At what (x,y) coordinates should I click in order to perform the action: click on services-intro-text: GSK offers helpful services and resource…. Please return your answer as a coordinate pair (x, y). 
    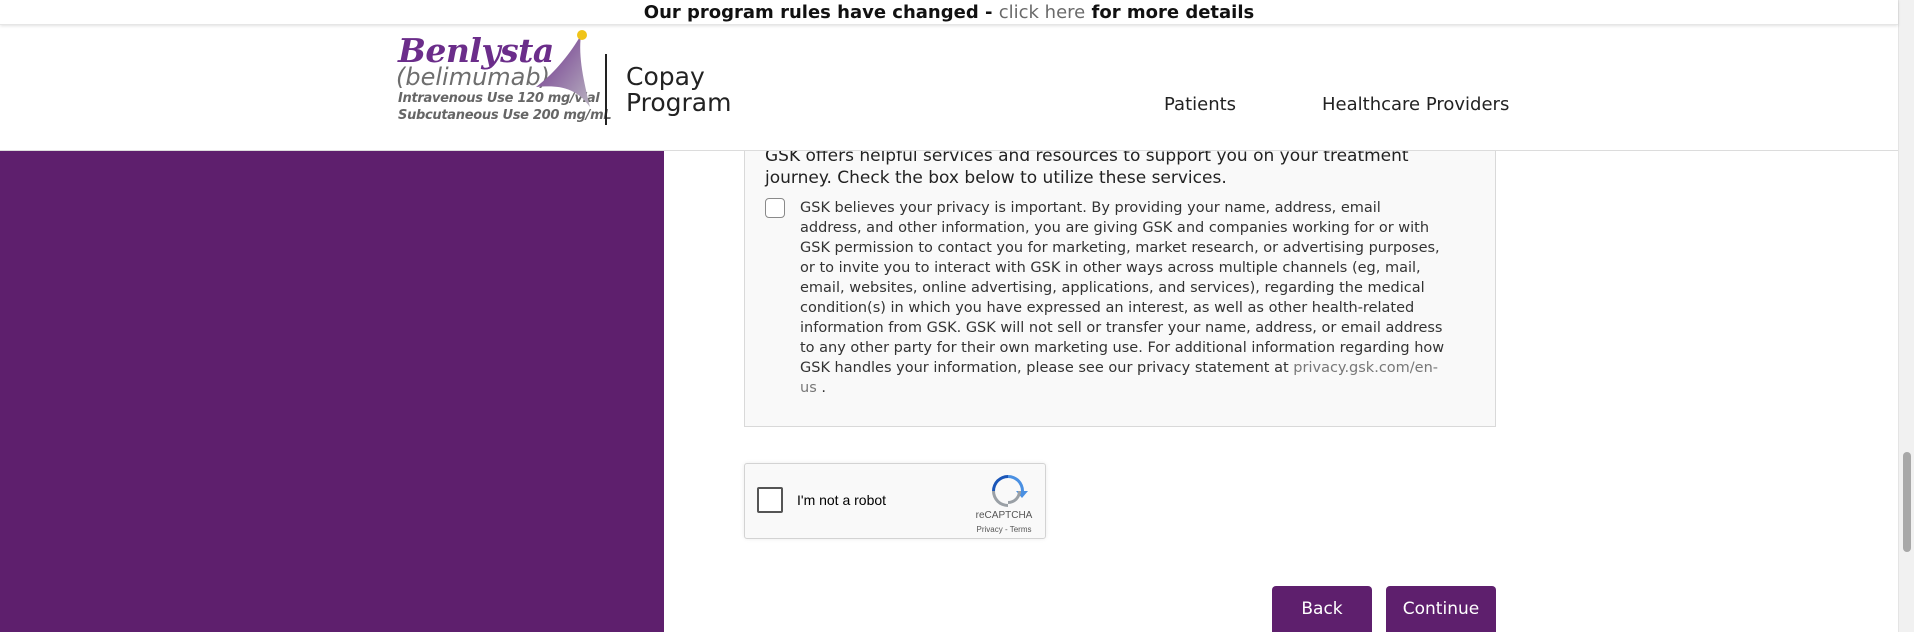
    Looking at the image, I should click on (1087, 167).